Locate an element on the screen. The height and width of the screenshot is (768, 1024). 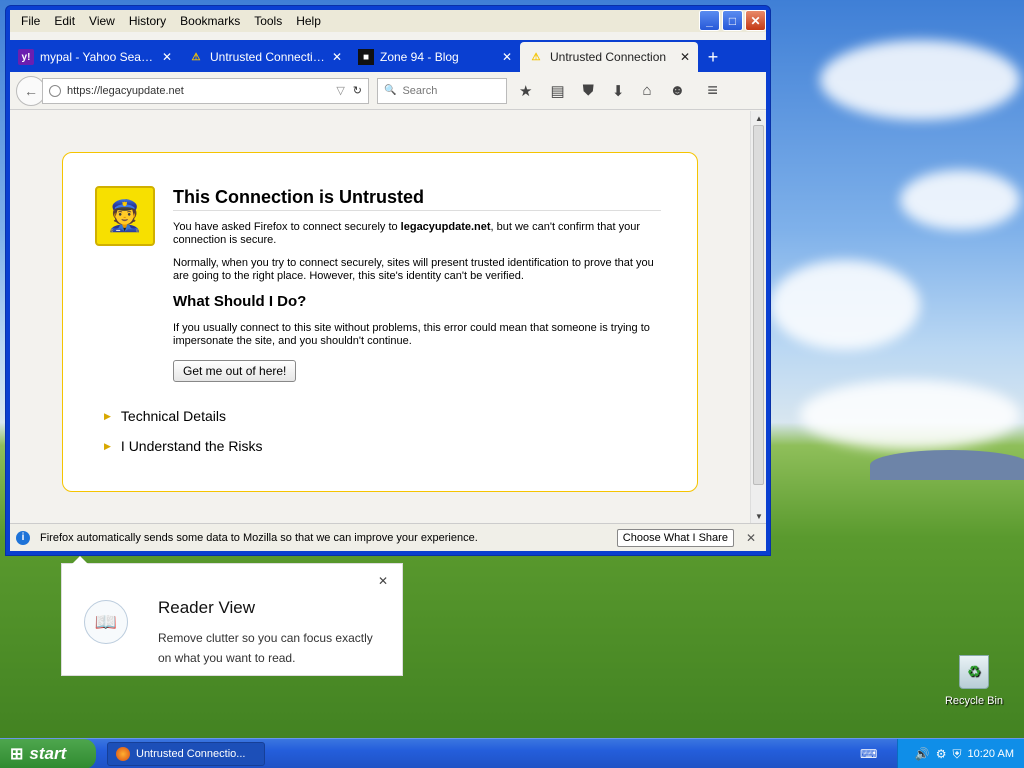
menu-bookmarks: Bookmarks is located at coordinates (210, 21).